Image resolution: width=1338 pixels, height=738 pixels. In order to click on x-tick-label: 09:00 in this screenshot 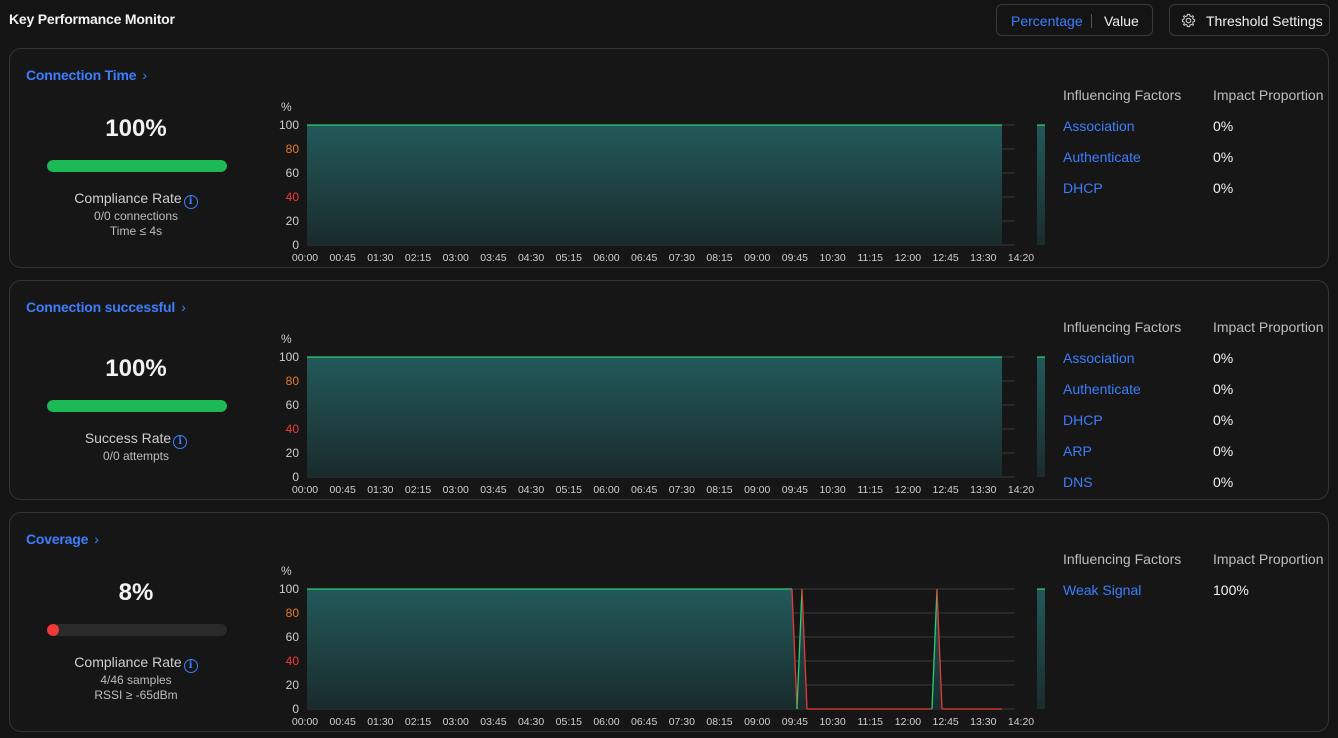, I will do `click(757, 258)`.